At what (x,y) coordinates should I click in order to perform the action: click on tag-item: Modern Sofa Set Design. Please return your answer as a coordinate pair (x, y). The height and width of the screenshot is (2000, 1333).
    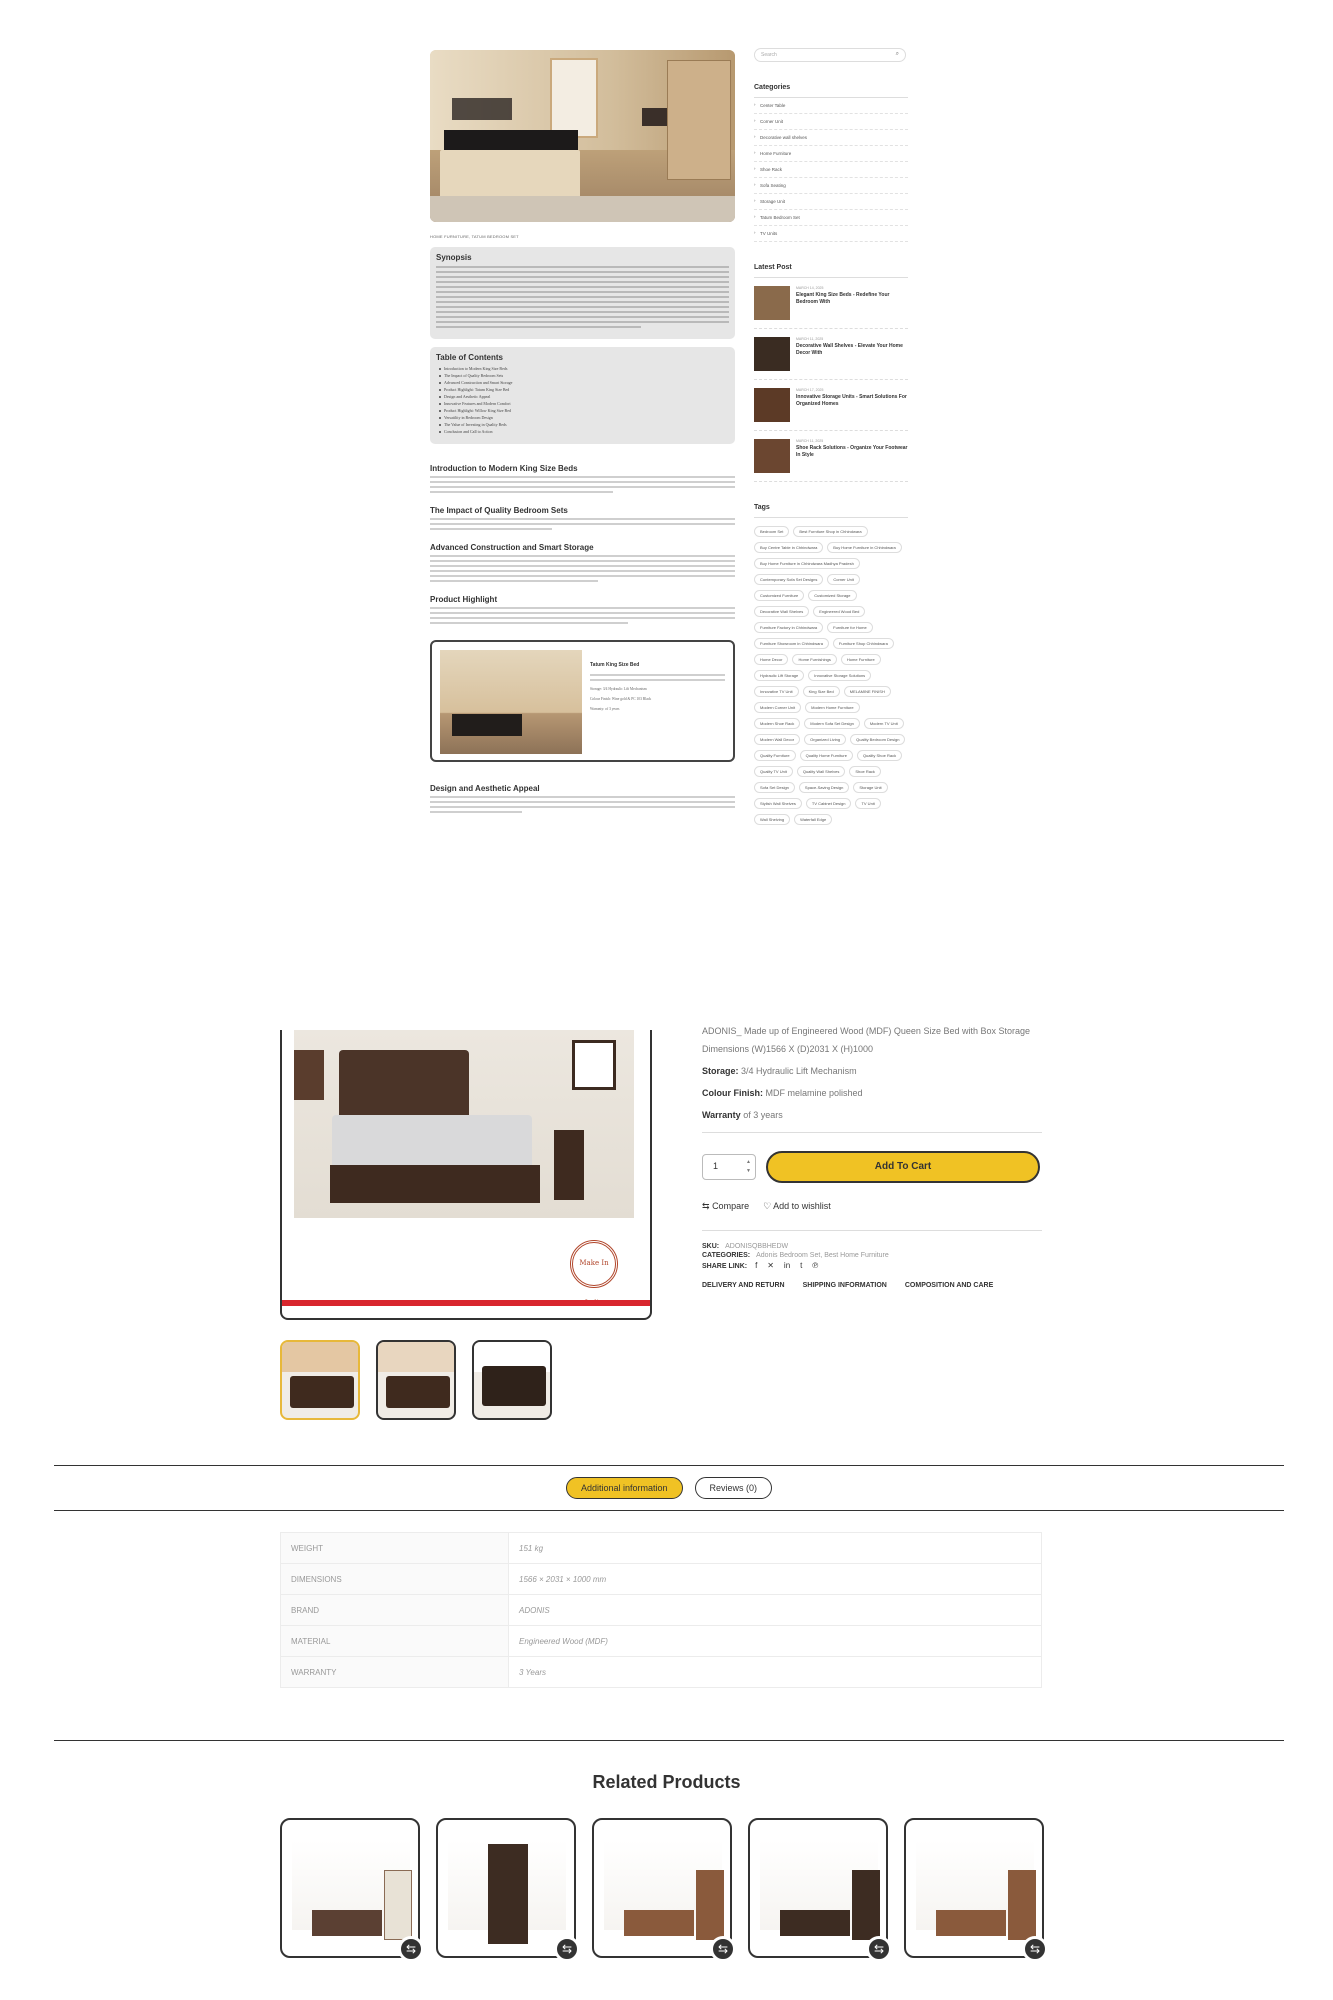
    Looking at the image, I should click on (832, 723).